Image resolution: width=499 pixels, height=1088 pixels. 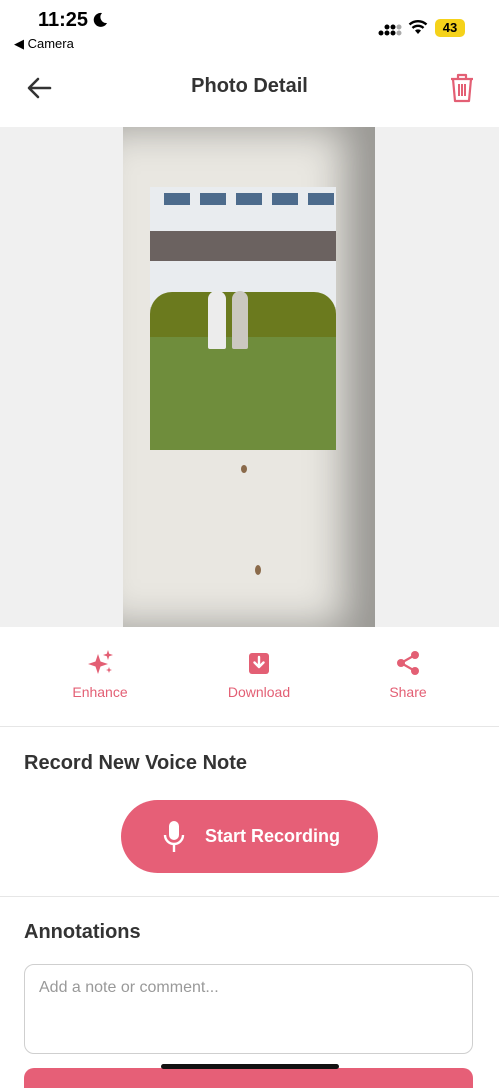 What do you see at coordinates (44, 44) in the screenshot?
I see `back-to-app-link: ◀ Camera` at bounding box center [44, 44].